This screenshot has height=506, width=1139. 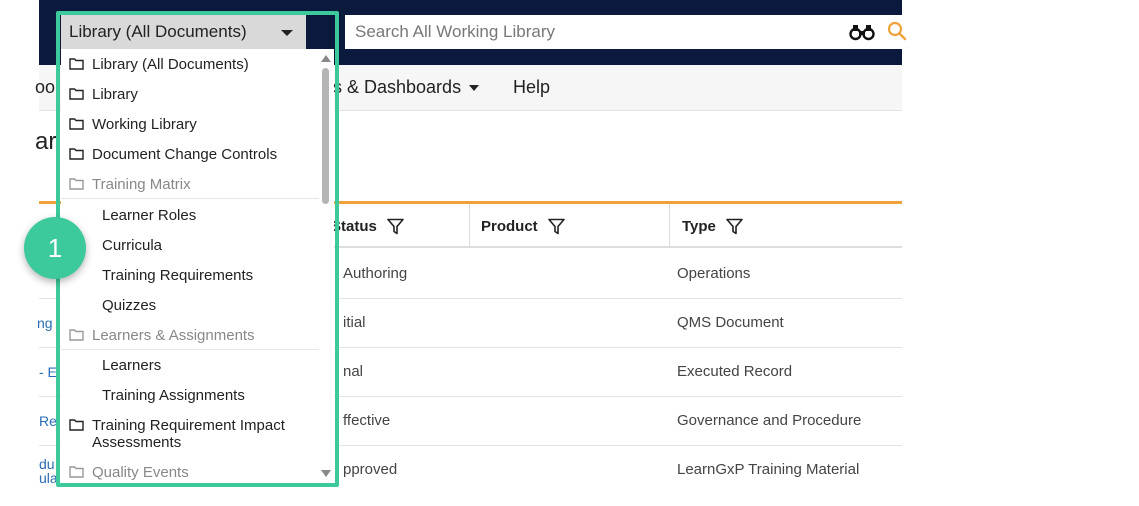 I want to click on status-cell: itial, so click(x=354, y=322).